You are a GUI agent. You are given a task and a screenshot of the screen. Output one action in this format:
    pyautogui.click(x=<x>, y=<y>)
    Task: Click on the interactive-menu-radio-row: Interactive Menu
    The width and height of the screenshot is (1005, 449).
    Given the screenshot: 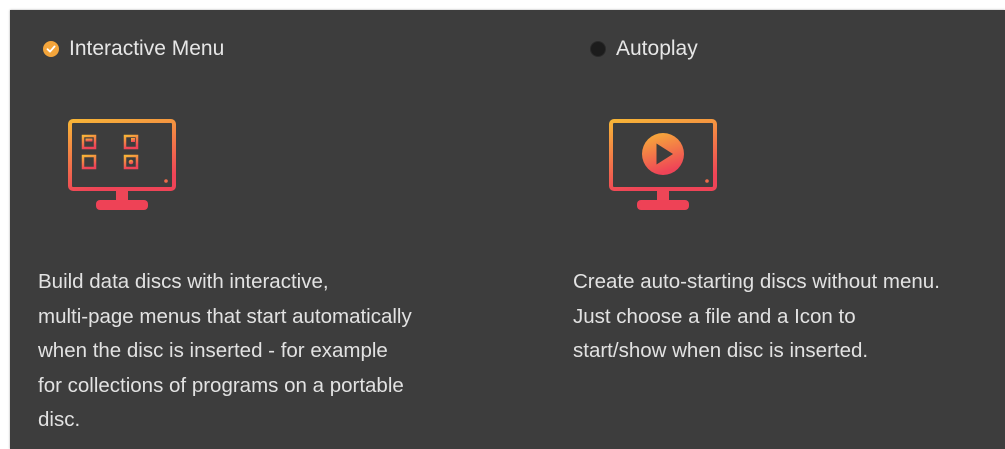 What is the action you would take?
    pyautogui.click(x=133, y=49)
    